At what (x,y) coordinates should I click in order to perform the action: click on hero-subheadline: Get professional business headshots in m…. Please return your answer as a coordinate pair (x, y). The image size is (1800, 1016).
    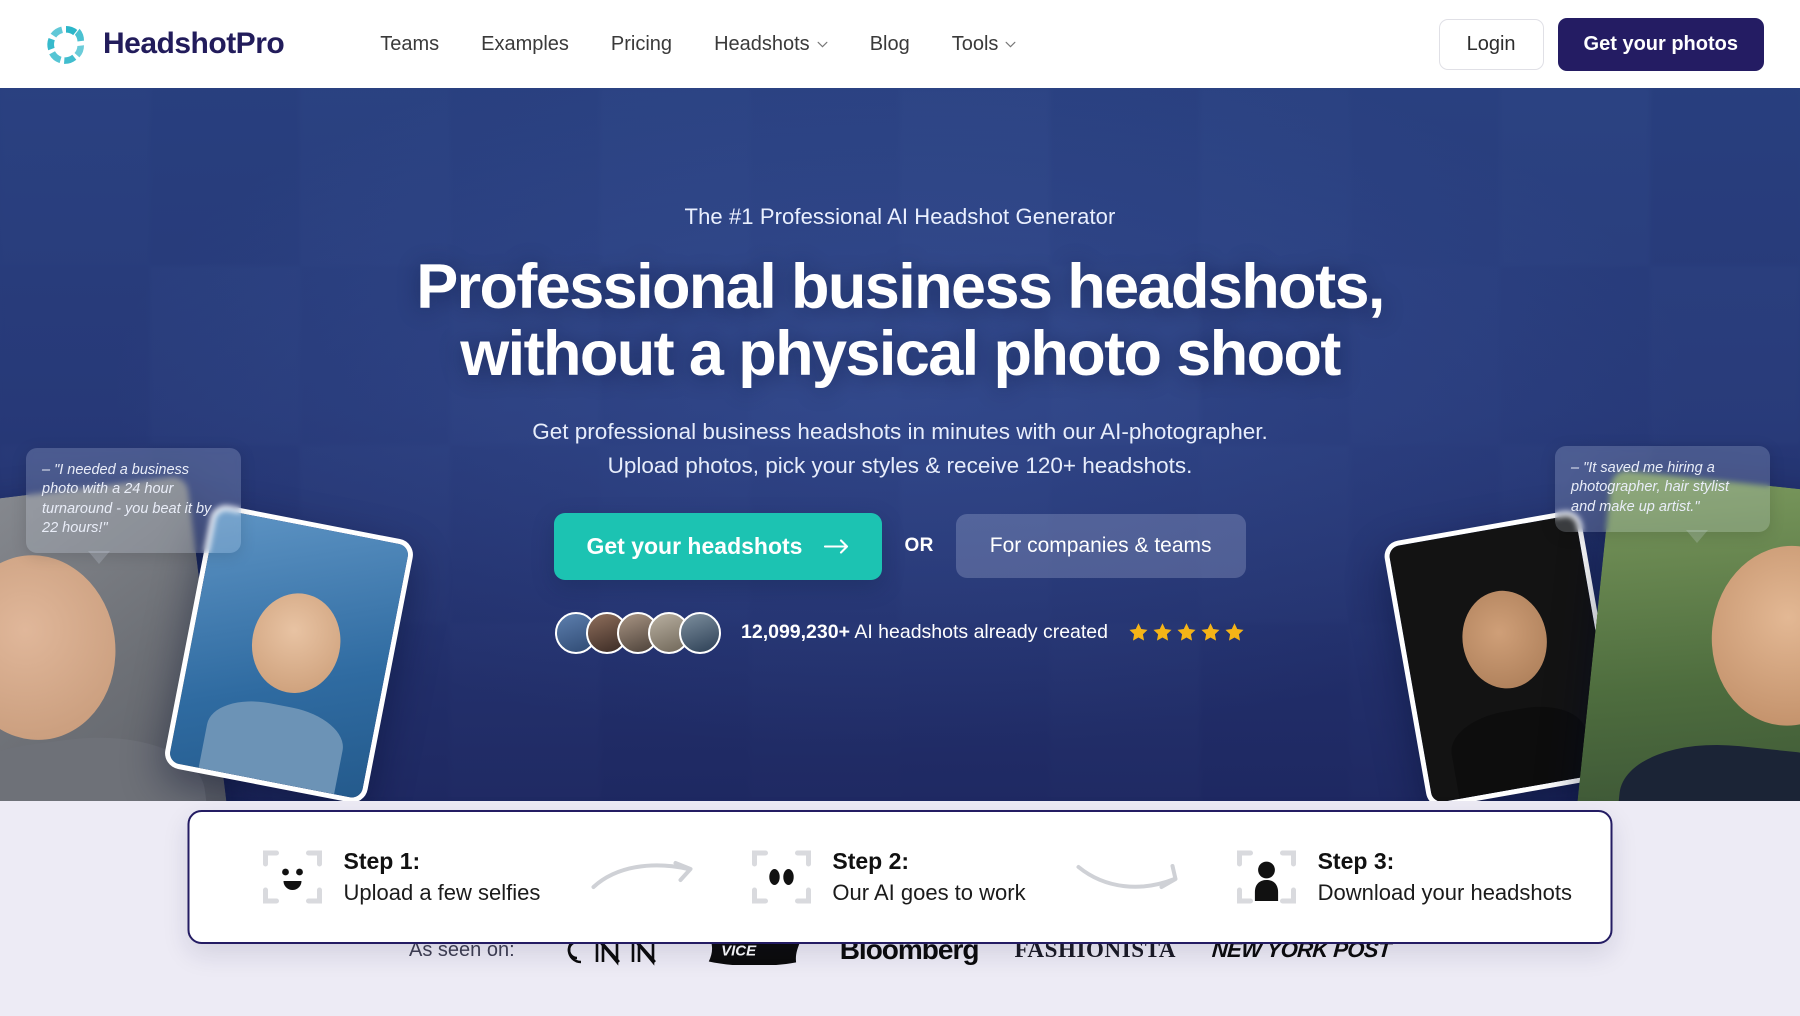
    Looking at the image, I should click on (900, 449).